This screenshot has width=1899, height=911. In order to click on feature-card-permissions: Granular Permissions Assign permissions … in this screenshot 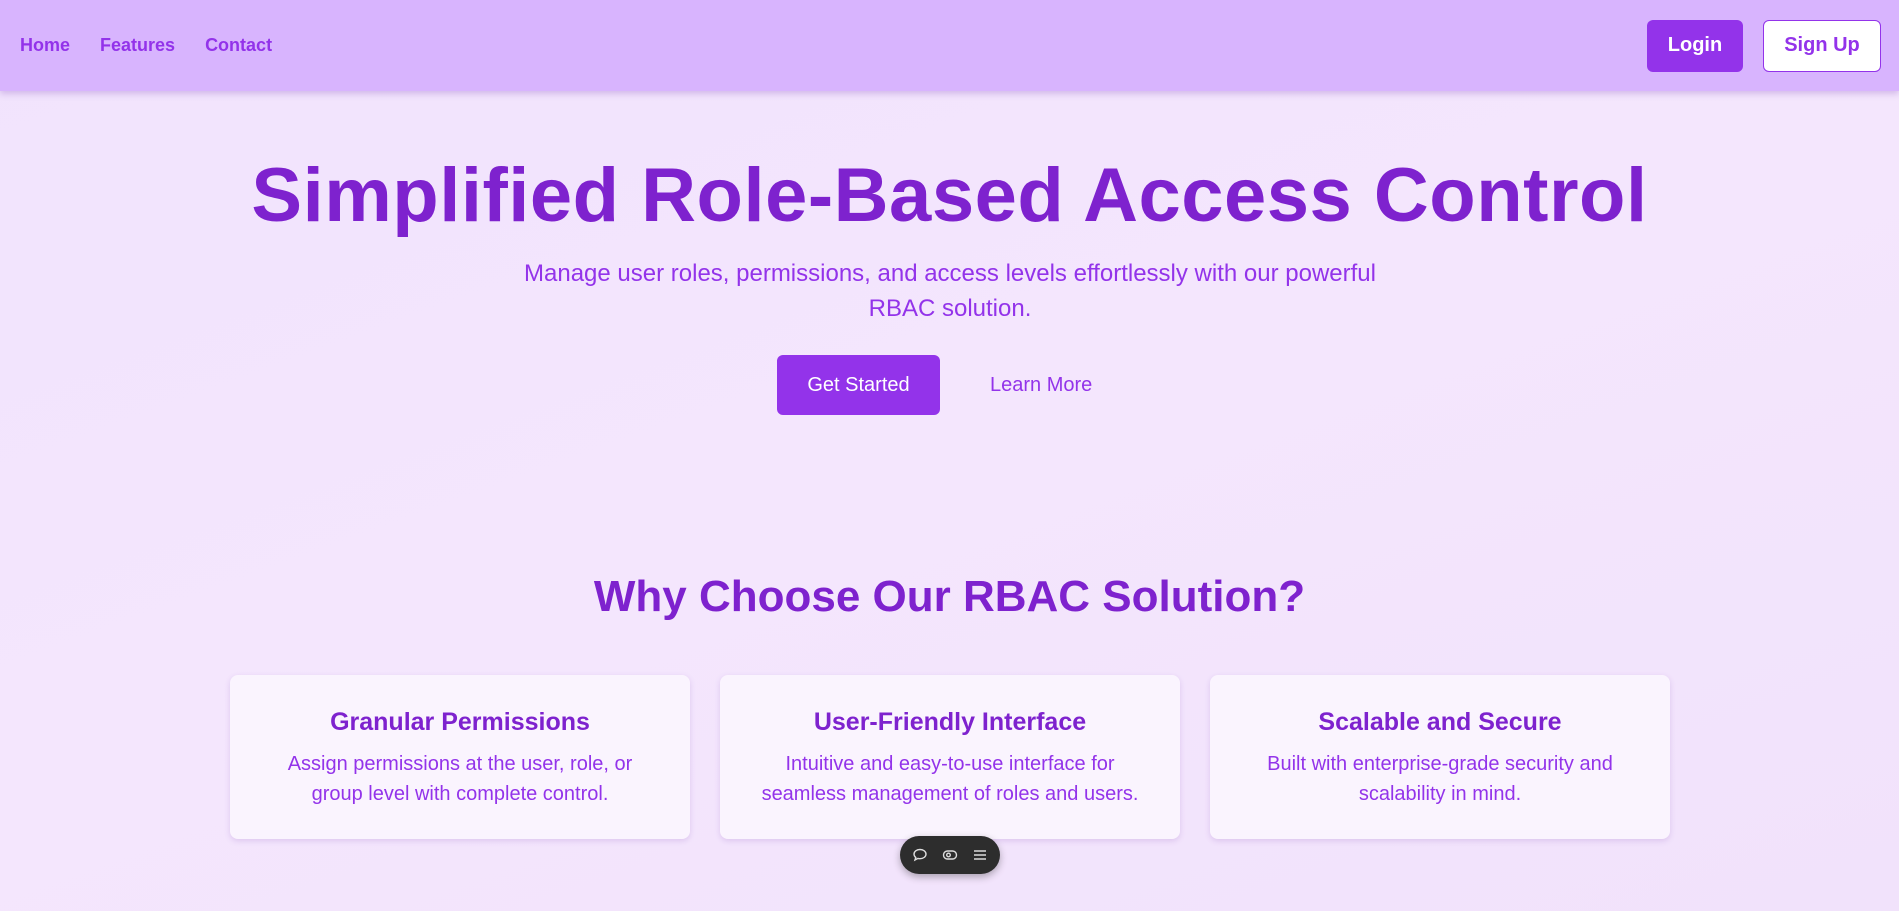, I will do `click(460, 757)`.